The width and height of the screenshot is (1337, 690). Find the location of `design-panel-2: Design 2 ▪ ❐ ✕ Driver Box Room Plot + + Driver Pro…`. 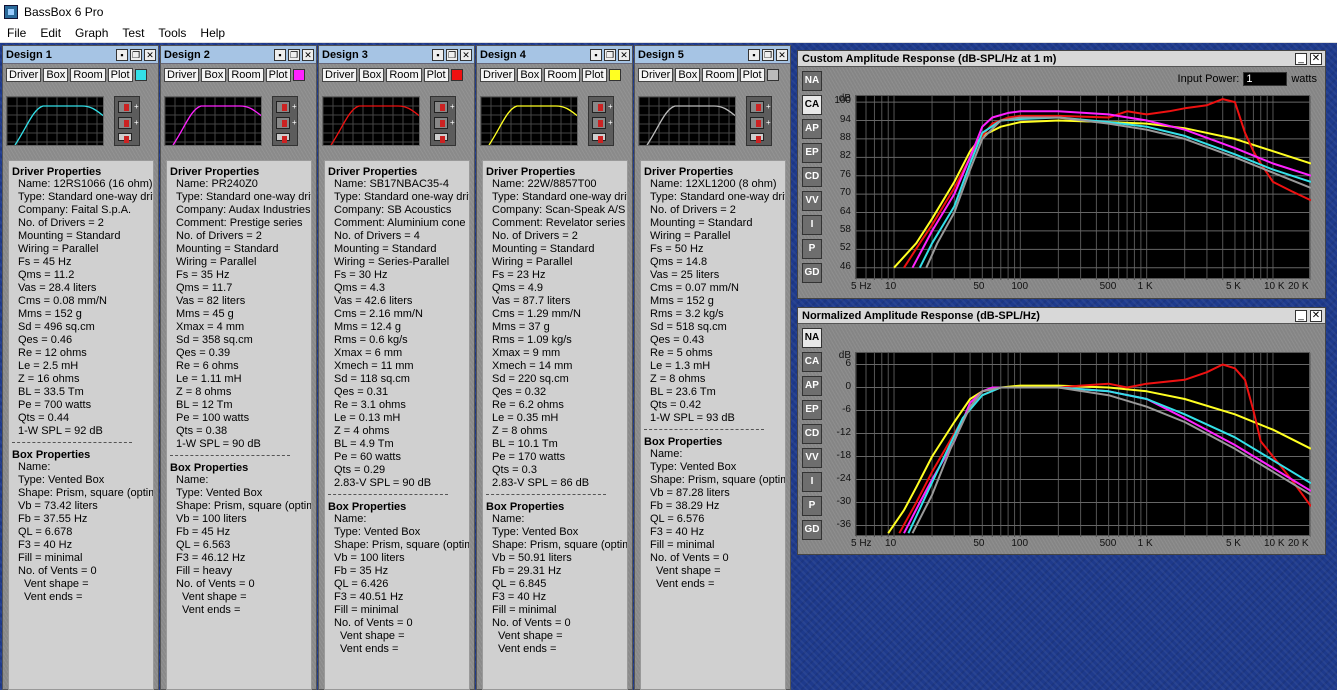

design-panel-2: Design 2 ▪ ❐ ✕ Driver Box Room Plot + + Driver Pro… is located at coordinates (238, 367).